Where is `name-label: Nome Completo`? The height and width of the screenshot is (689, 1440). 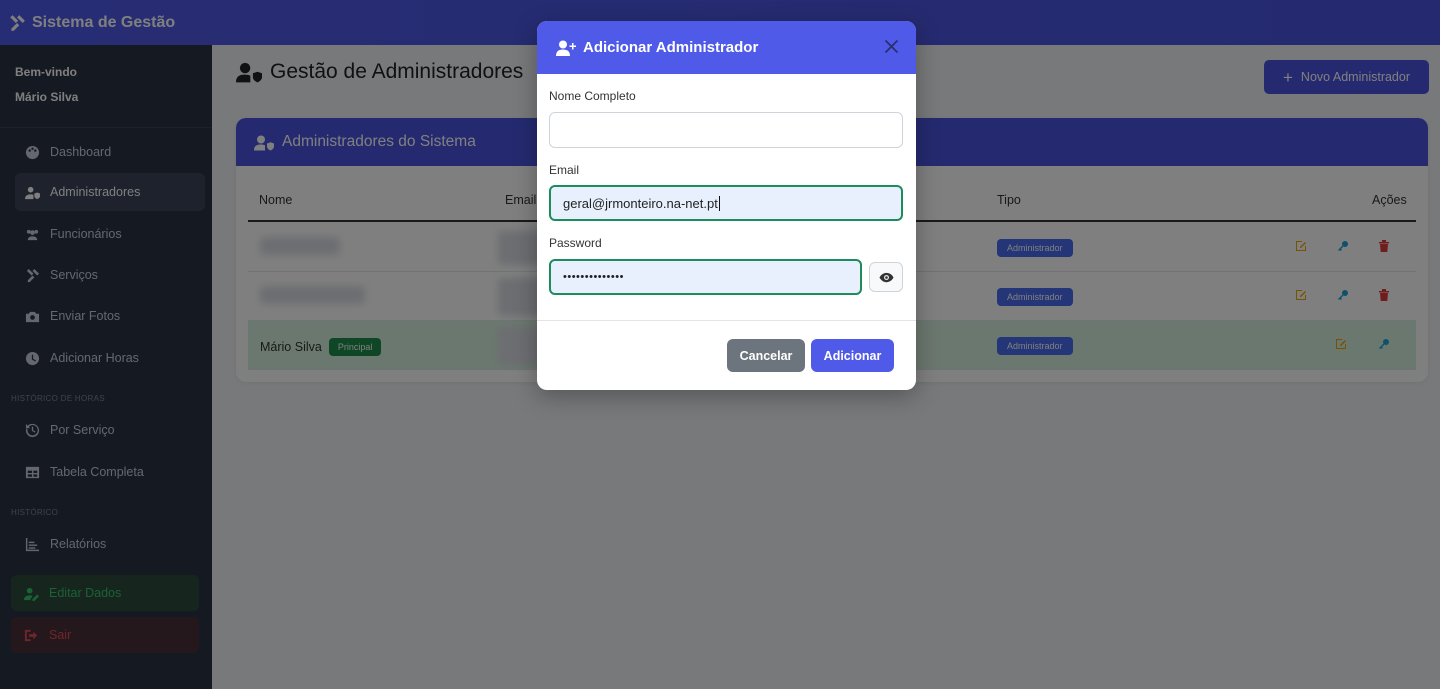 name-label: Nome Completo is located at coordinates (592, 96).